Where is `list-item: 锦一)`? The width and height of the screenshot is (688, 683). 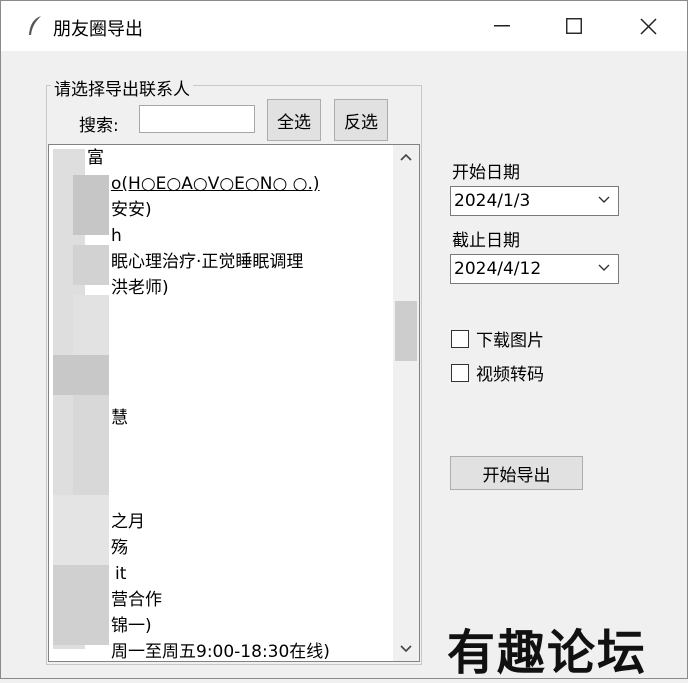
list-item: 锦一) is located at coordinates (131, 626).